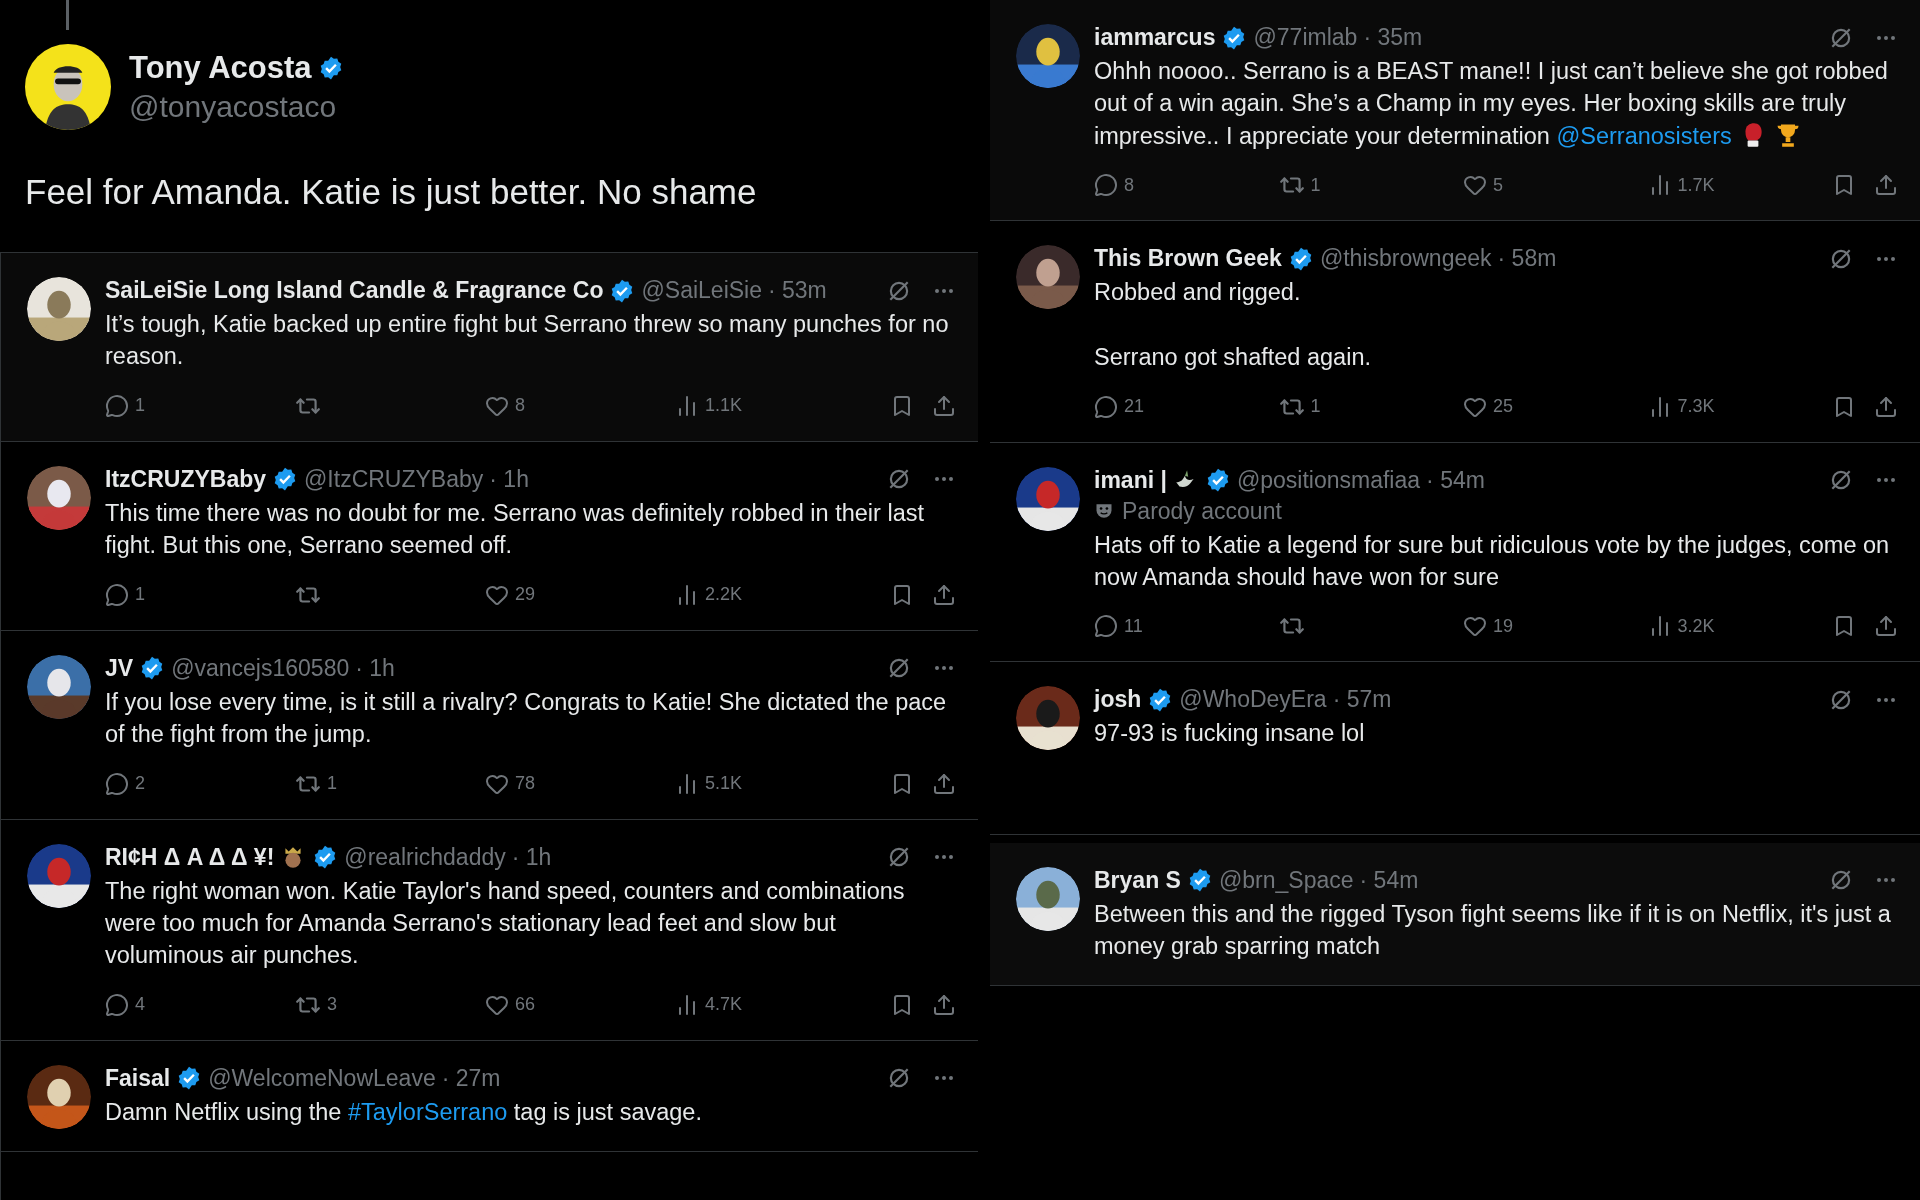 Image resolution: width=1920 pixels, height=1200 pixels. Describe the element at coordinates (260, 668) in the screenshot. I see `author-handle: @vancejs160580` at that location.